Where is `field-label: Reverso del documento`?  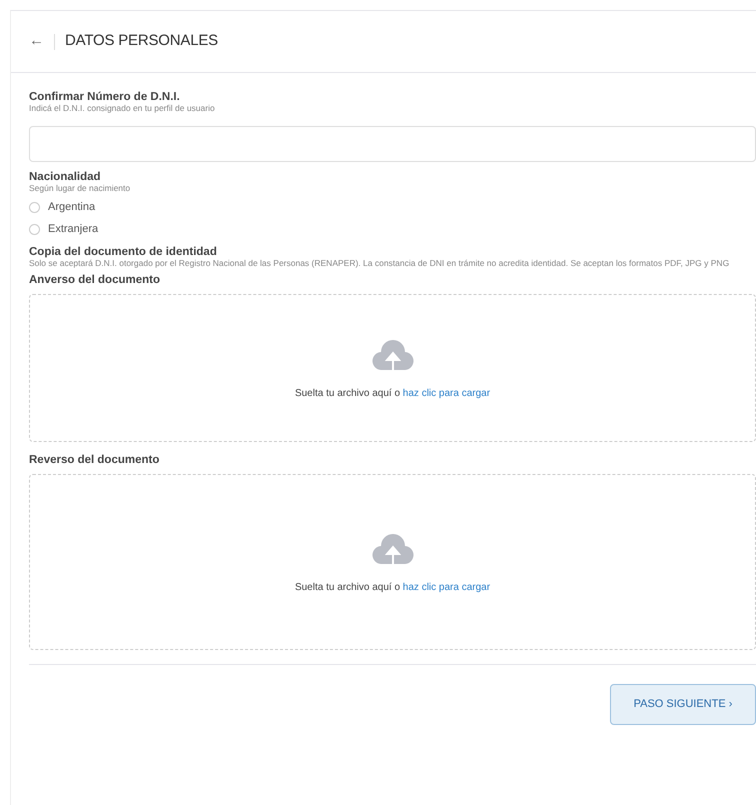 field-label: Reverso del documento is located at coordinates (94, 460).